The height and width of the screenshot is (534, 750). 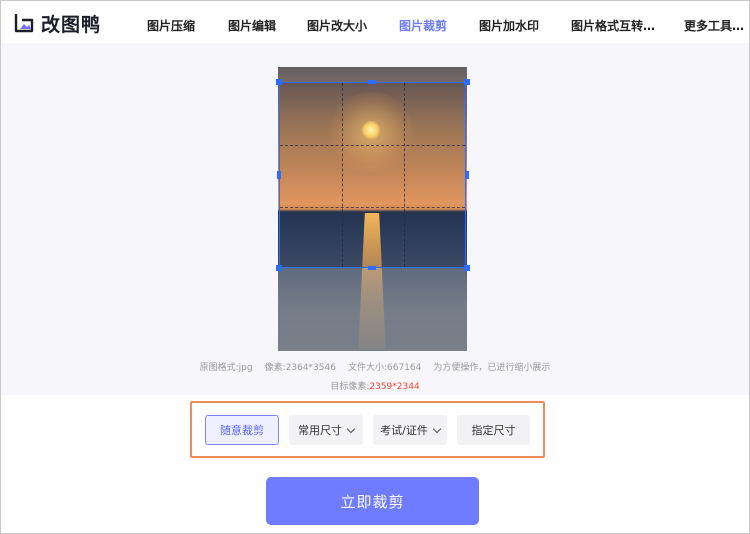 What do you see at coordinates (372, 82) in the screenshot?
I see `crop-handle-top` at bounding box center [372, 82].